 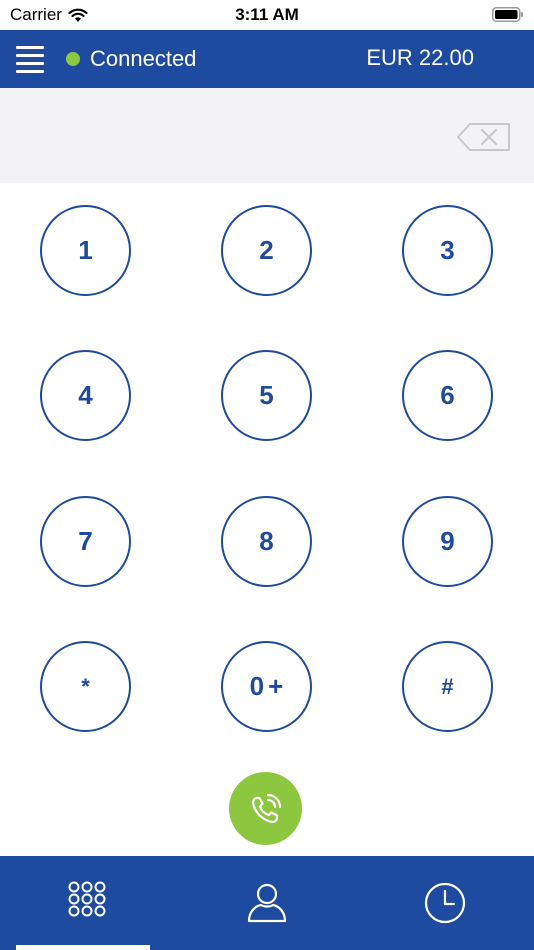 I want to click on key-2: 2, so click(x=266, y=250).